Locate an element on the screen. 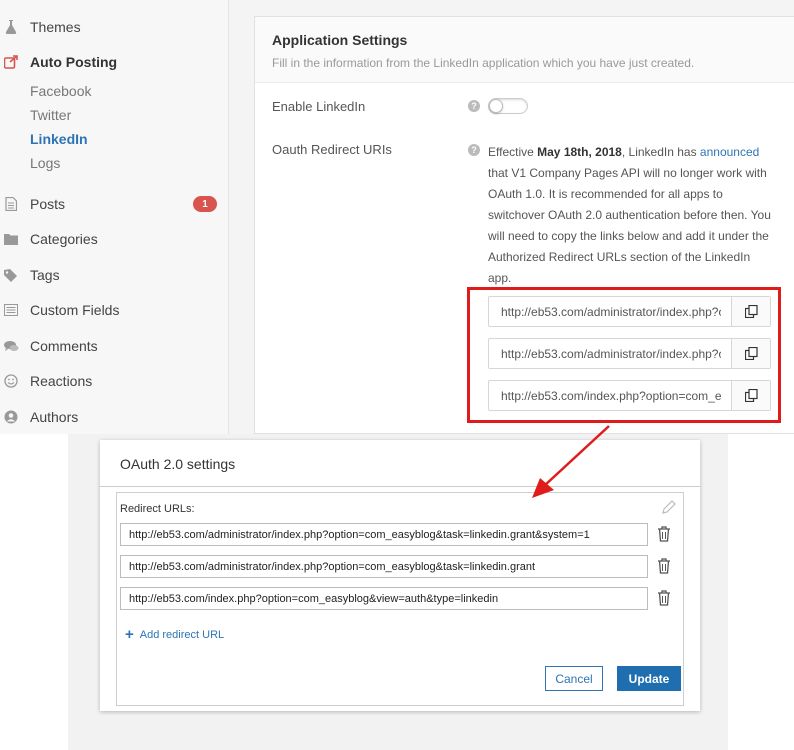  sidebar-item-custom-fields: Custom Fields is located at coordinates (59, 310).